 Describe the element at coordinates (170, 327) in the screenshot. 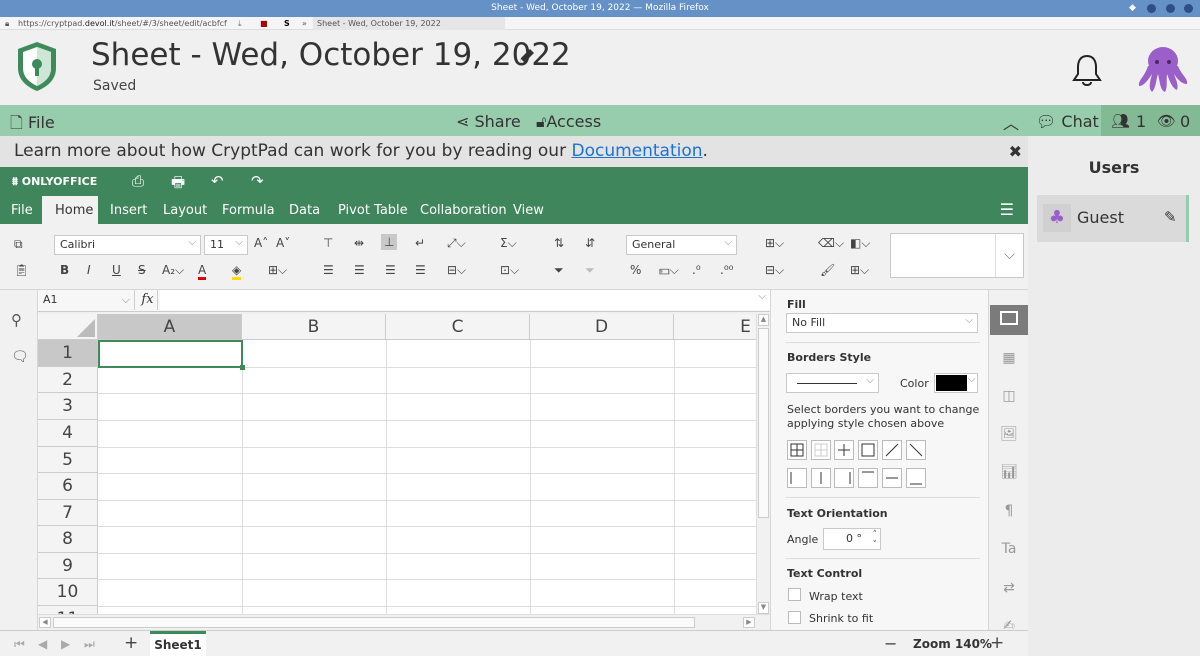

I see `column-header: A` at that location.